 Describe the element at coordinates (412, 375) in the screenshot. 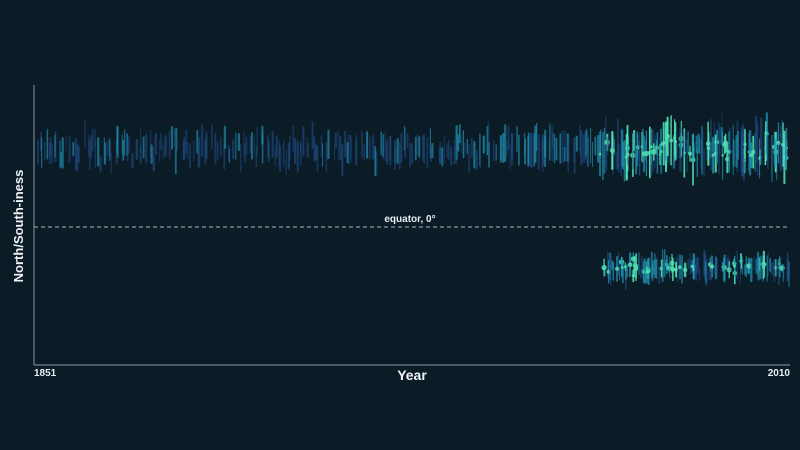

I see `x-axis-title: Year` at that location.